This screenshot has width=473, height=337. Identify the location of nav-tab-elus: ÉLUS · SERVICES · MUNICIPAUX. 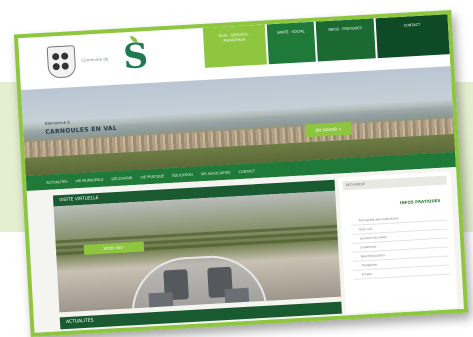
(234, 46).